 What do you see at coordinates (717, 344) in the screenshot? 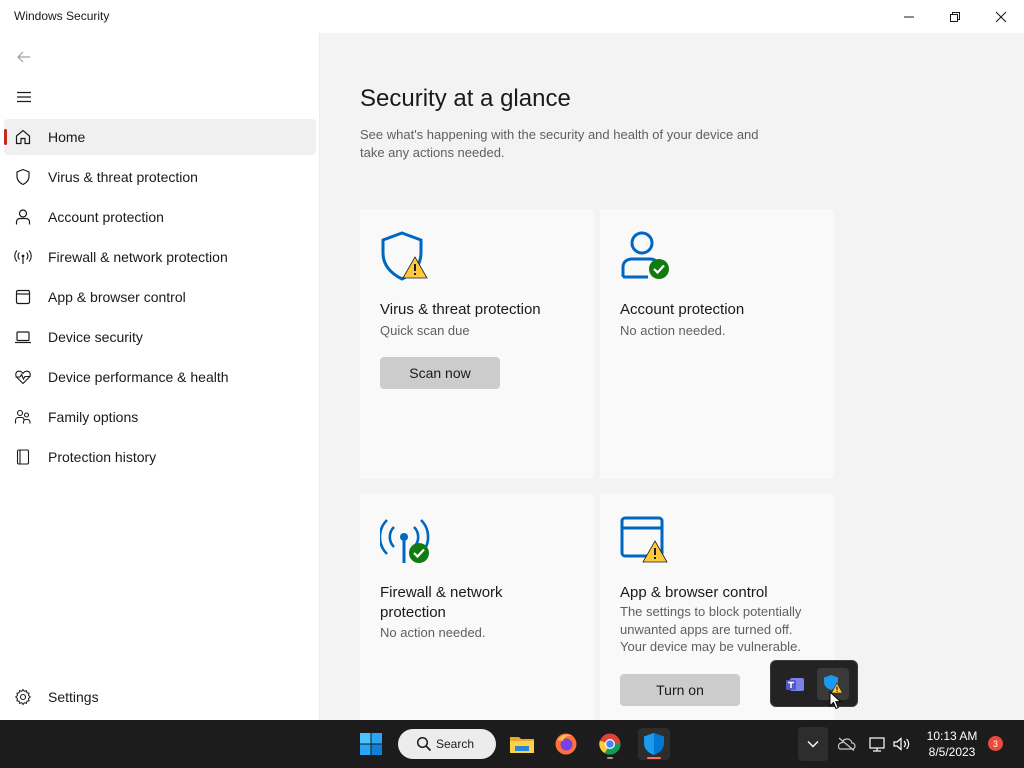
I see `tile-account-protection: Account protection No action needed.` at bounding box center [717, 344].